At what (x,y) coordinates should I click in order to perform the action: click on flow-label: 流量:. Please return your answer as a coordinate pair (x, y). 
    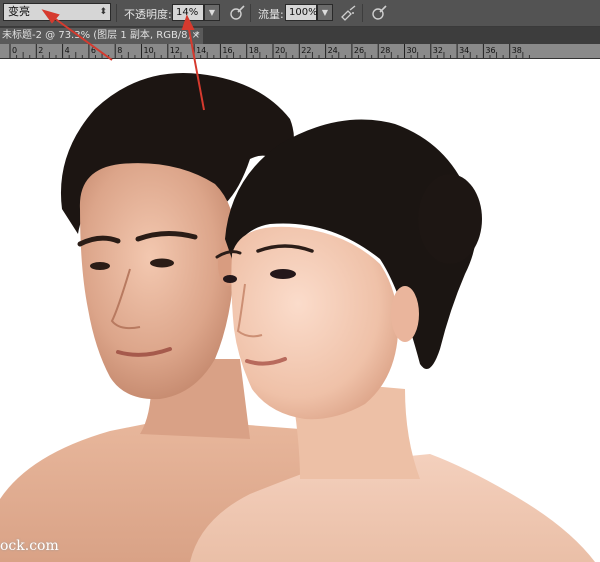
    Looking at the image, I should click on (271, 14).